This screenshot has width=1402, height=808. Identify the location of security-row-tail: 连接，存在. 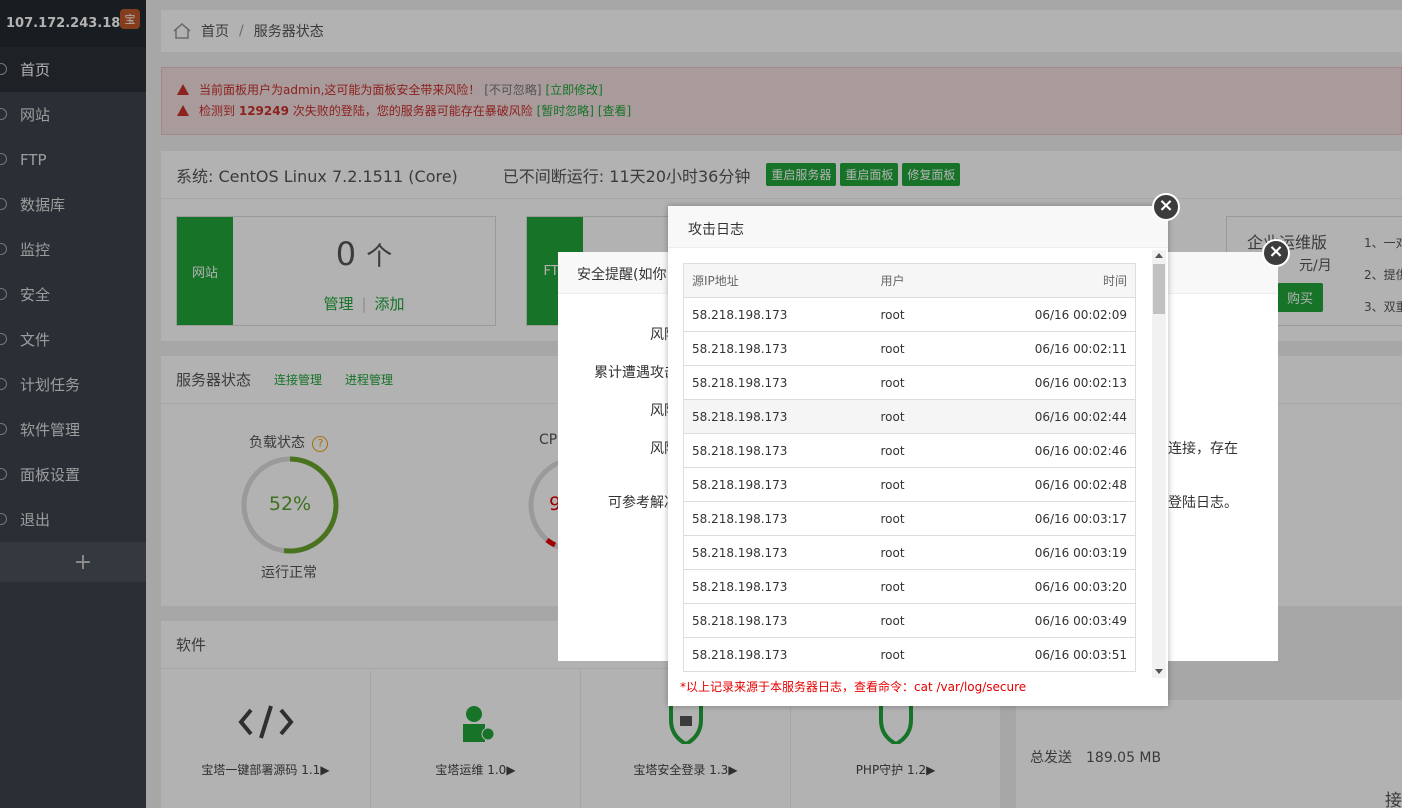
(1203, 449).